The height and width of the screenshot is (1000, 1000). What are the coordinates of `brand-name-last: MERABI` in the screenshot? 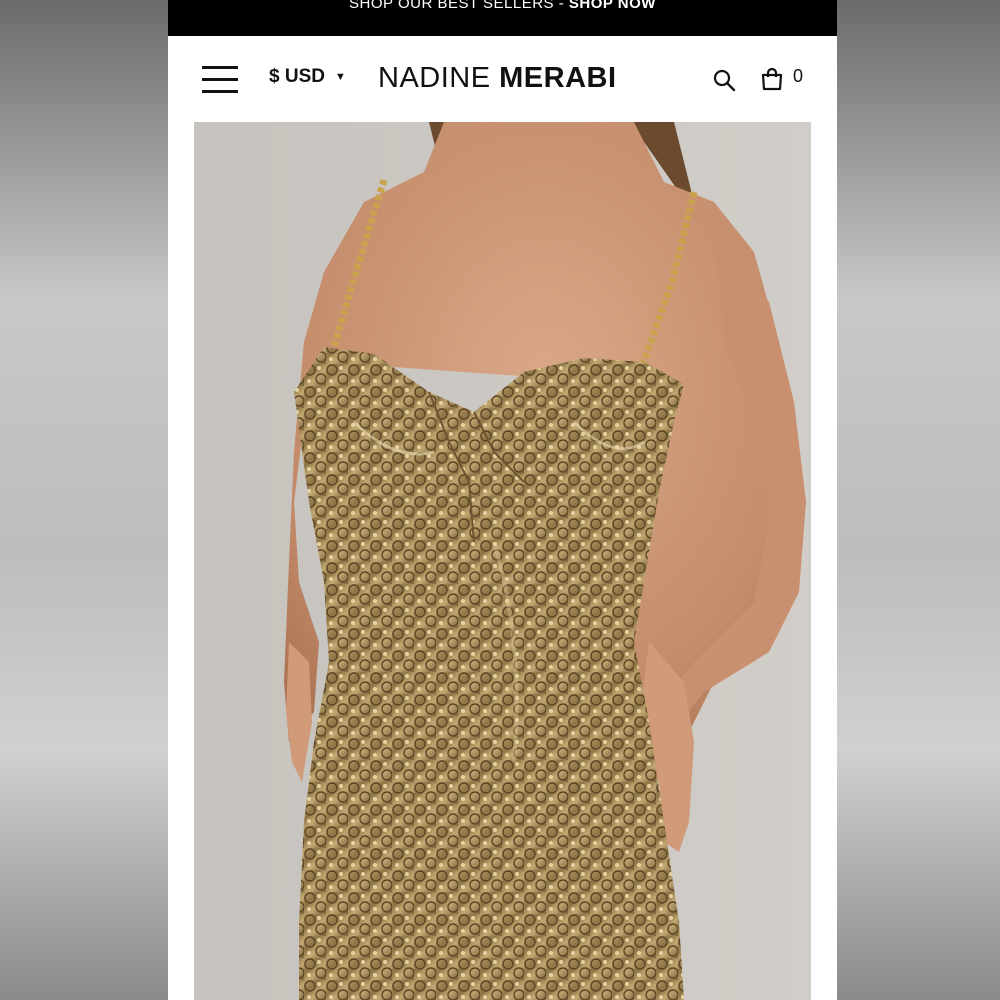 It's located at (558, 78).